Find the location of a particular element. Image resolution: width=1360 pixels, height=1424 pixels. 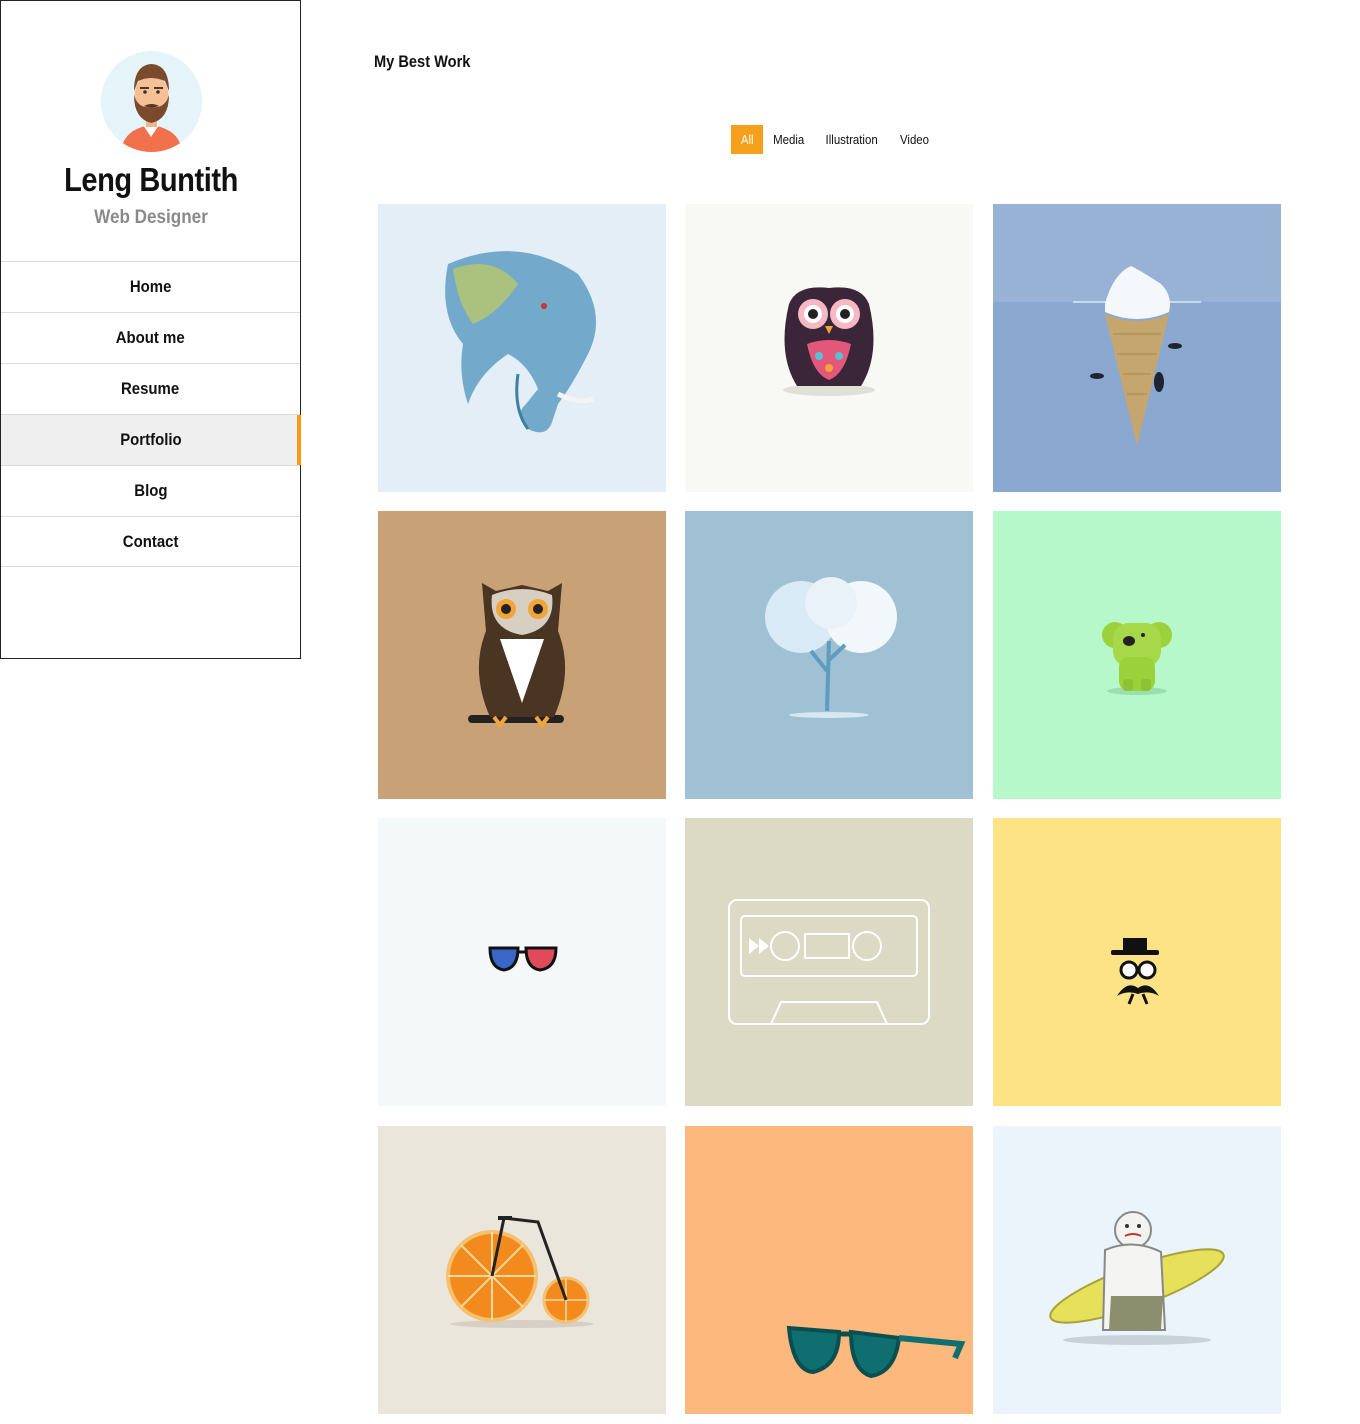

elephant-illustration-icon is located at coordinates (522, 348).